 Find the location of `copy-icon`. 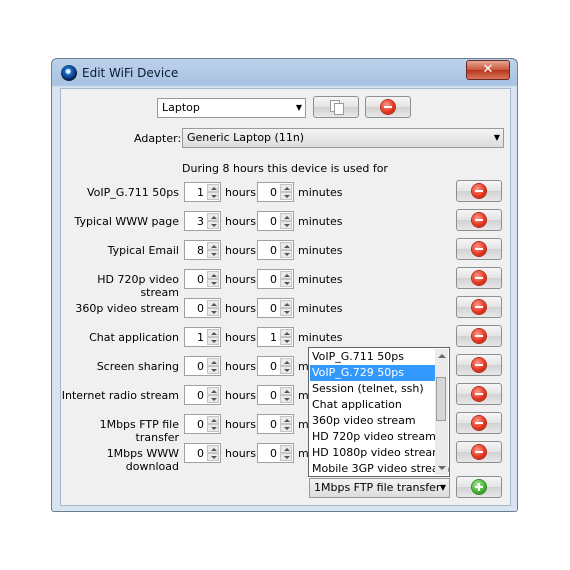

copy-icon is located at coordinates (337, 107).